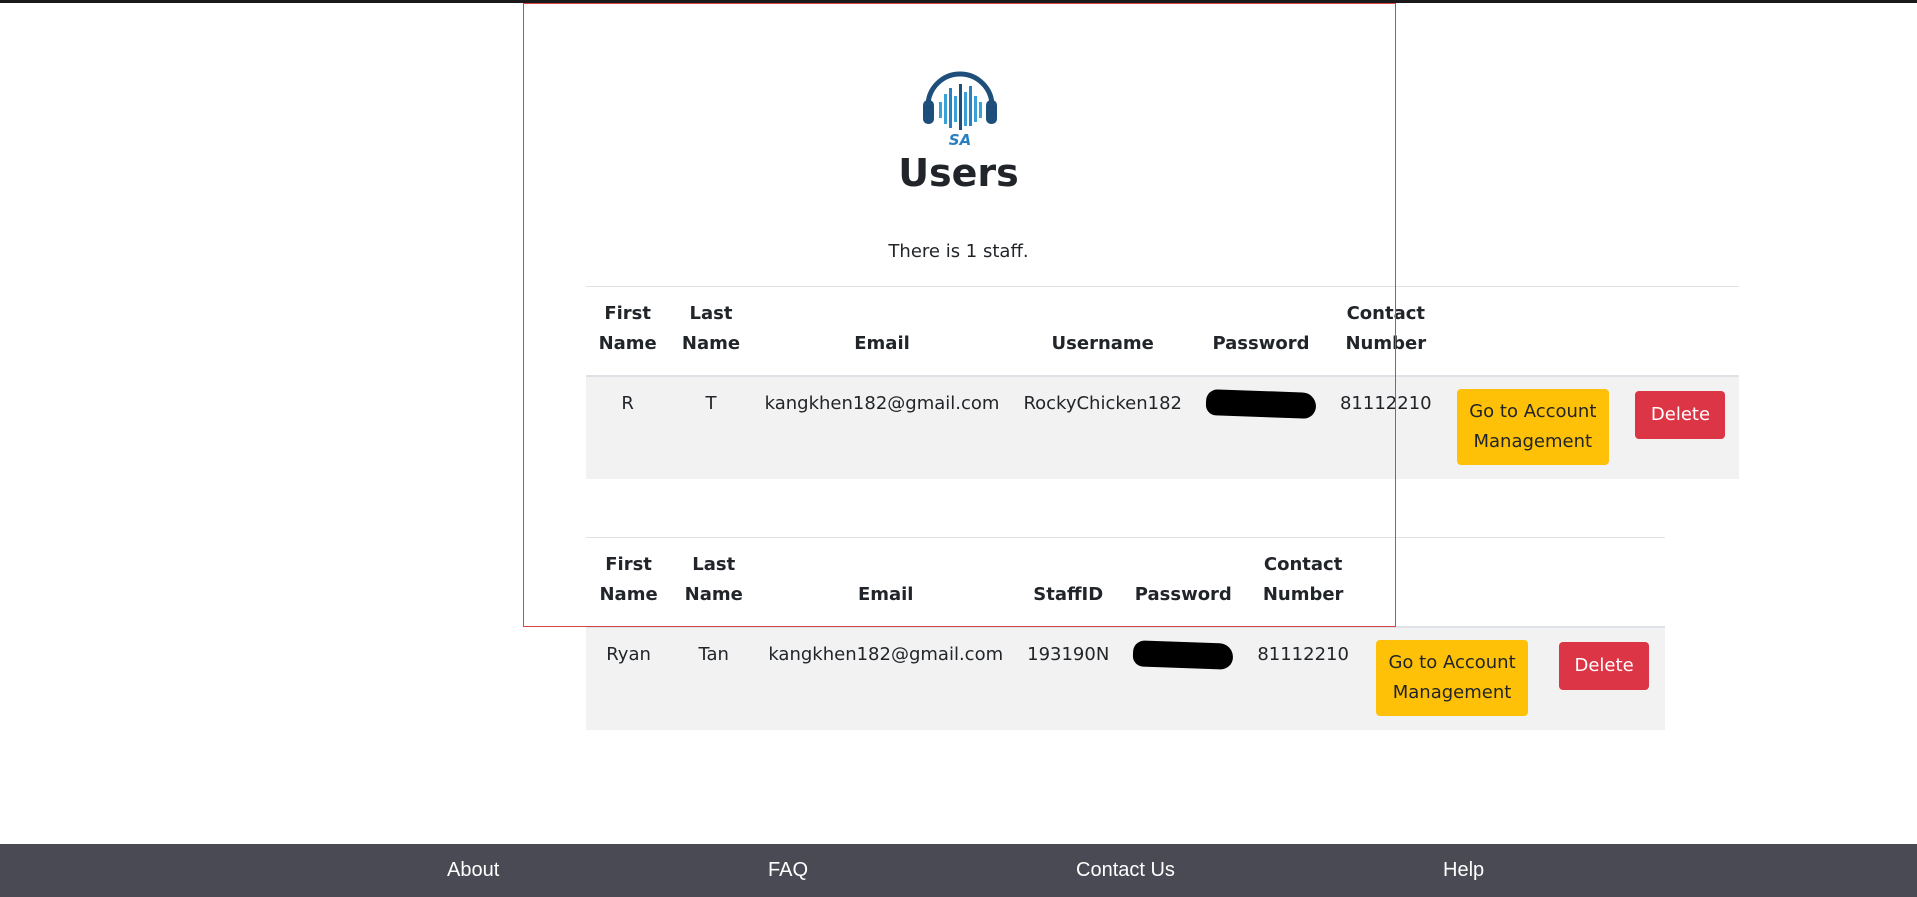 The width and height of the screenshot is (1917, 897). I want to click on cell-staff-id: 193190N, so click(1068, 678).